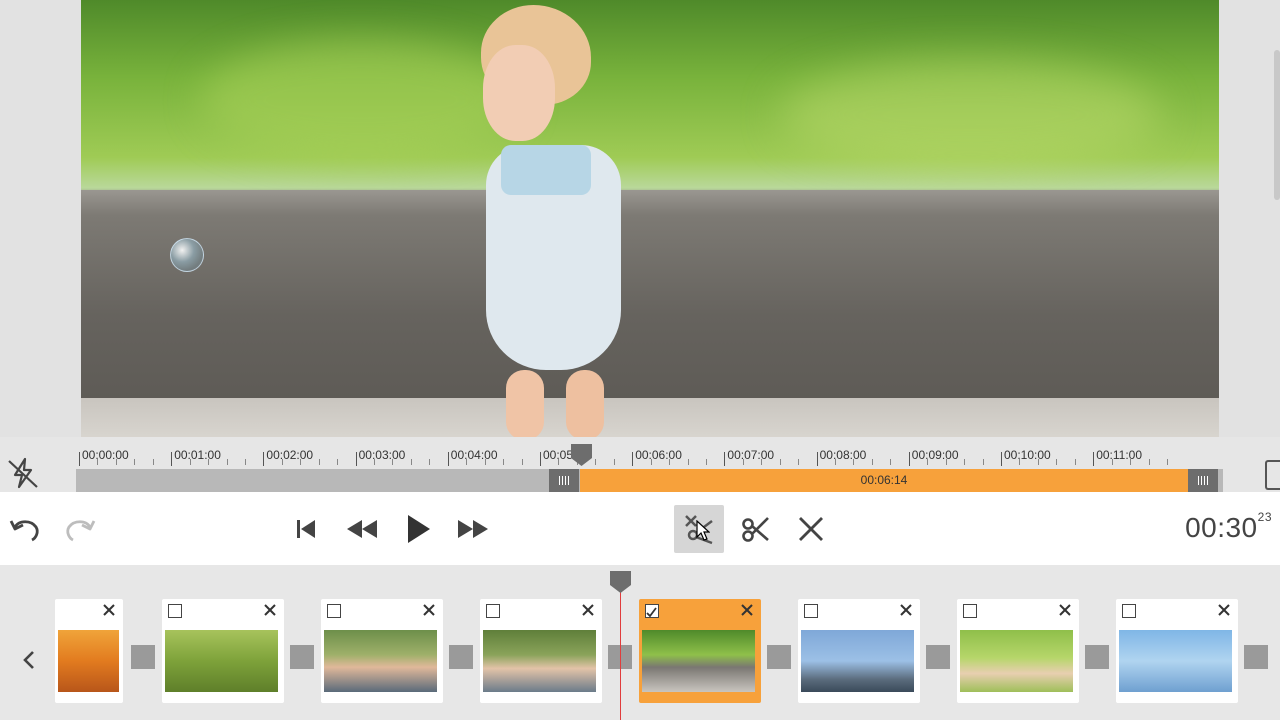 The width and height of the screenshot is (1280, 720). I want to click on remove-button, so click(811, 529).